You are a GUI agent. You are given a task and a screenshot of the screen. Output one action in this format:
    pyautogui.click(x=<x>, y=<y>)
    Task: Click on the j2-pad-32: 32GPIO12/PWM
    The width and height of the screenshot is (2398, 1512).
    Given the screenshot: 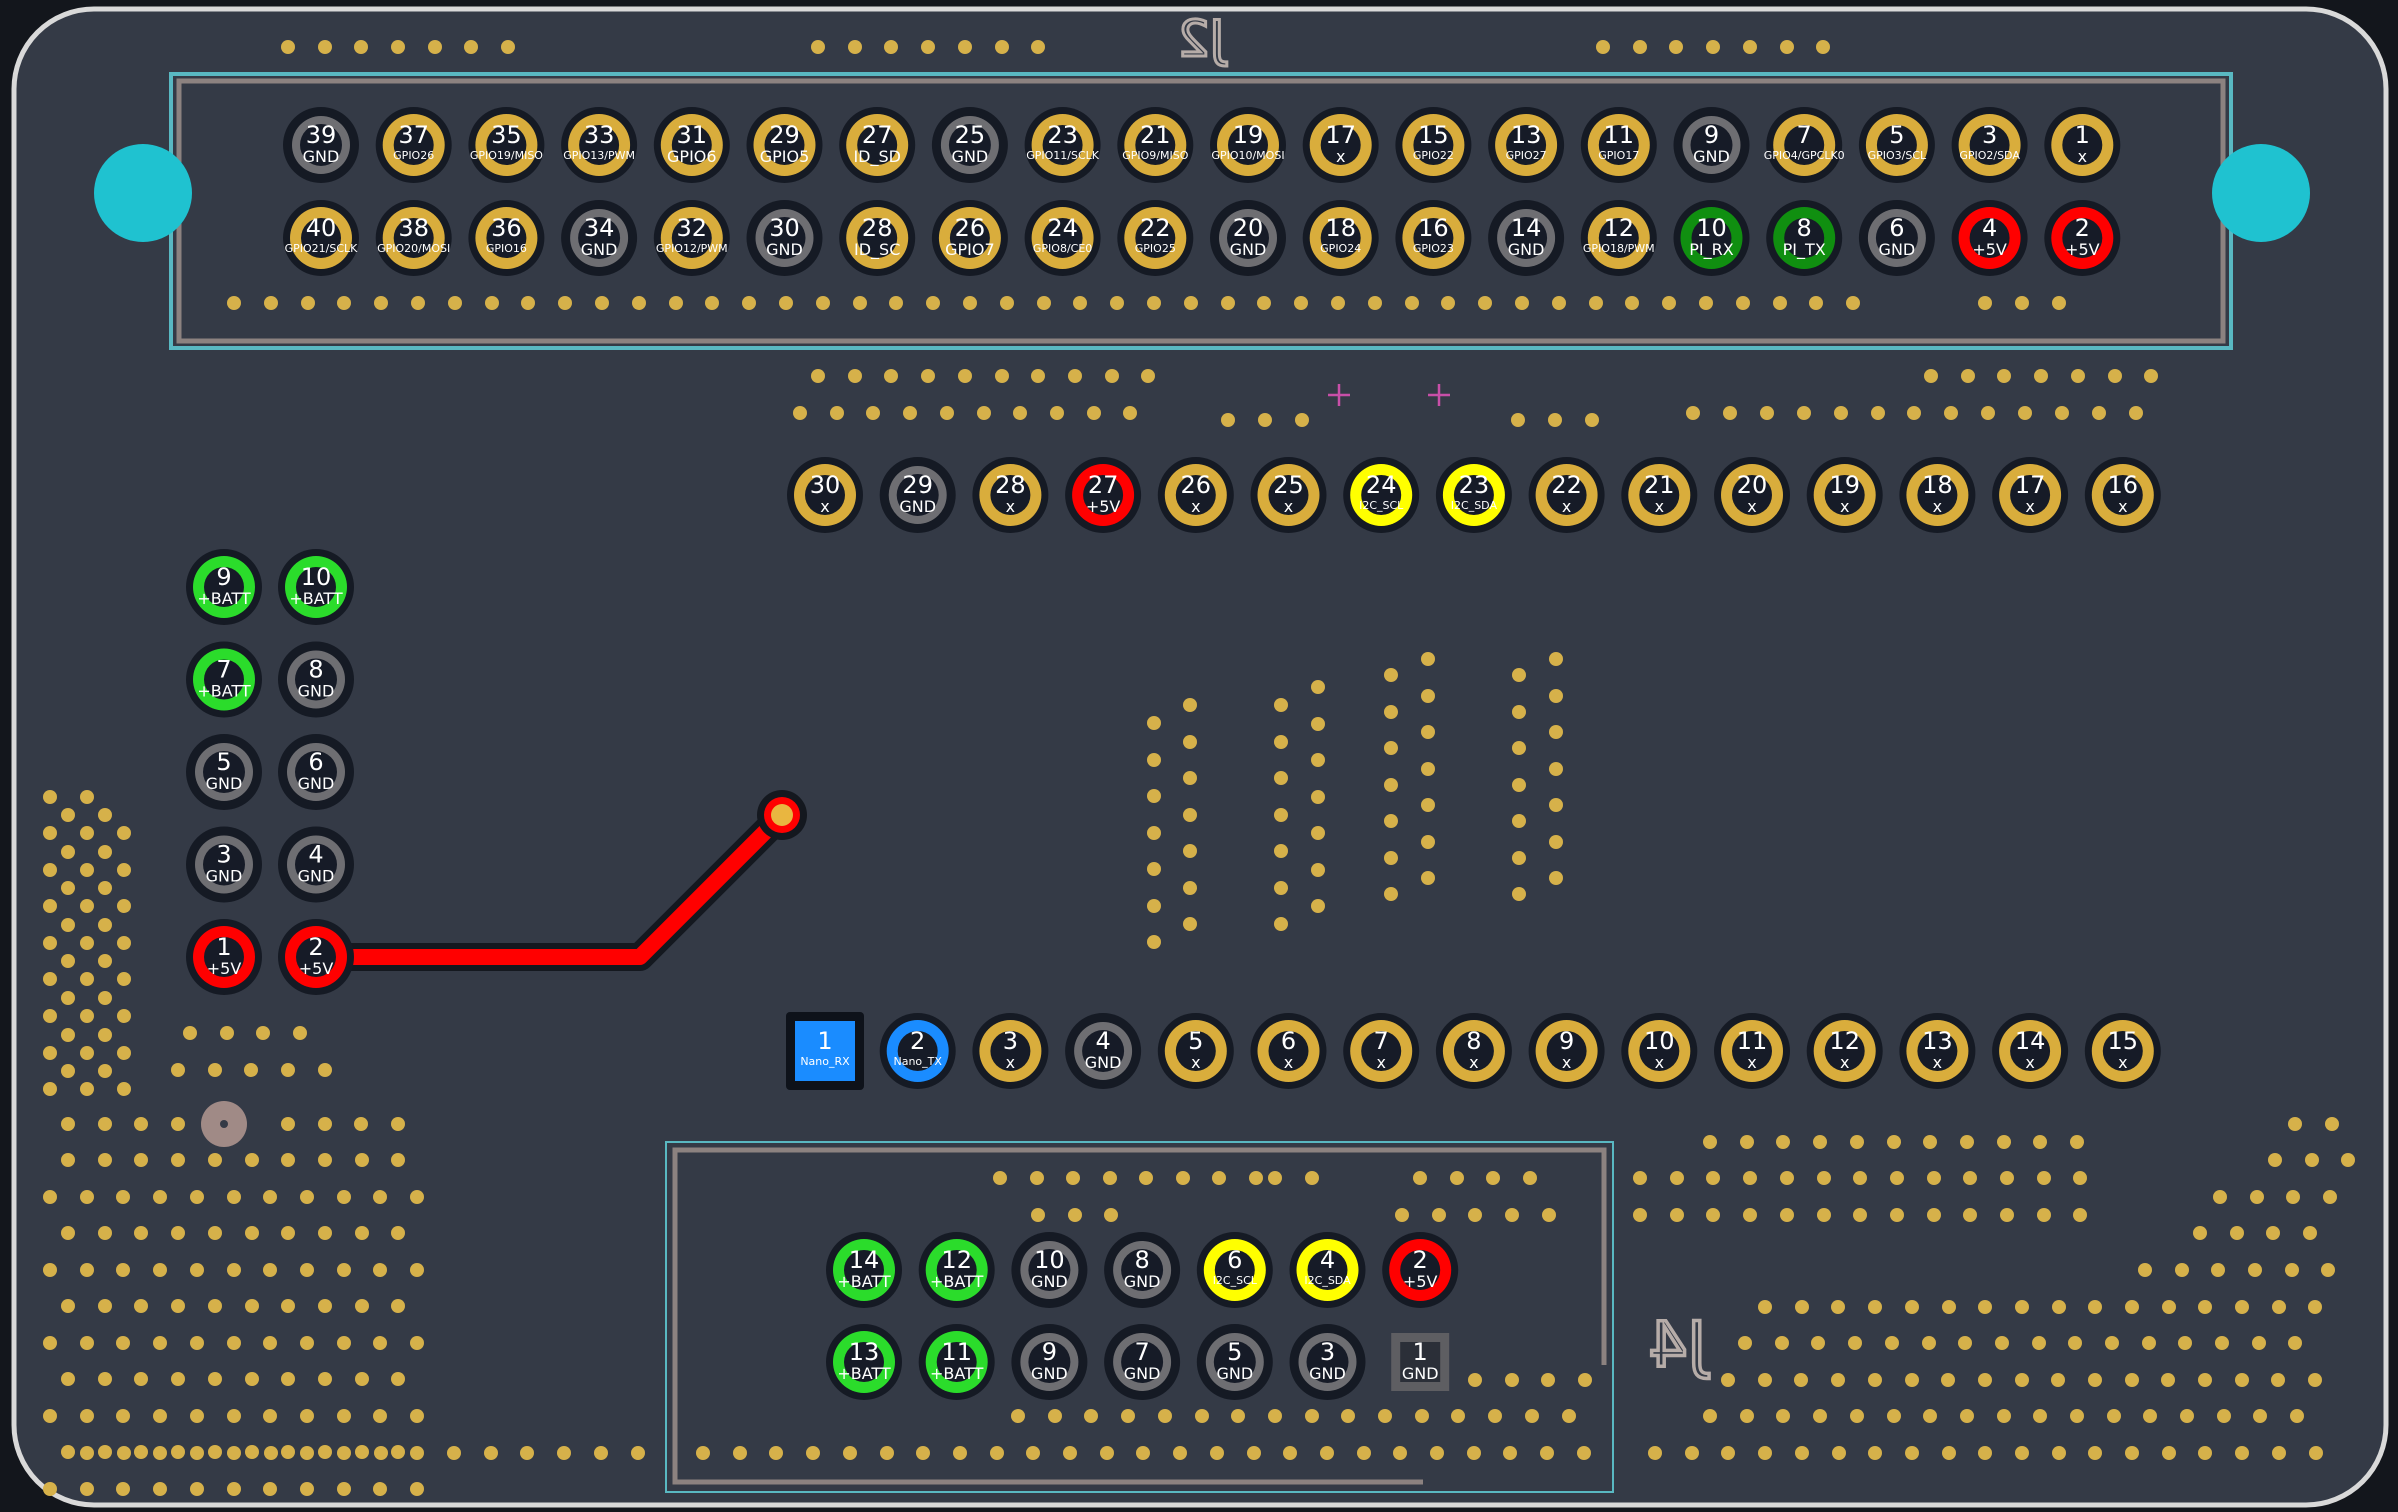 What is the action you would take?
    pyautogui.click(x=691, y=238)
    